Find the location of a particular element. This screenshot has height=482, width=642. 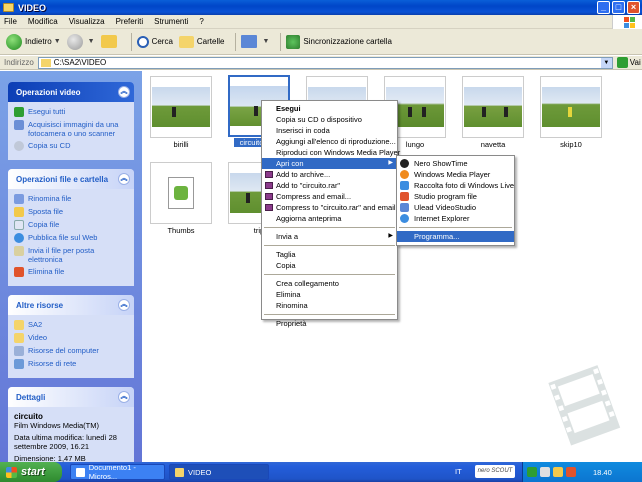

menu-item-add-to-rar: Add to "circuito.rar" is located at coordinates (329, 185).